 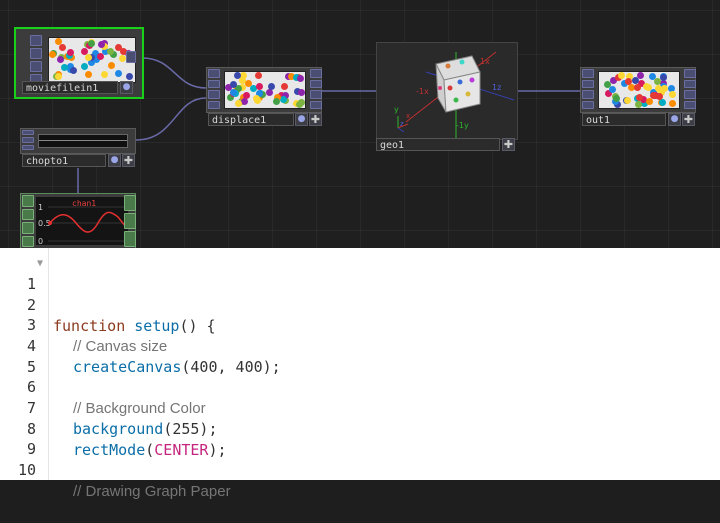 I want to click on node-geo1: -1x 1x -1y y 1z z x geo1 ✚, so click(x=447, y=98).